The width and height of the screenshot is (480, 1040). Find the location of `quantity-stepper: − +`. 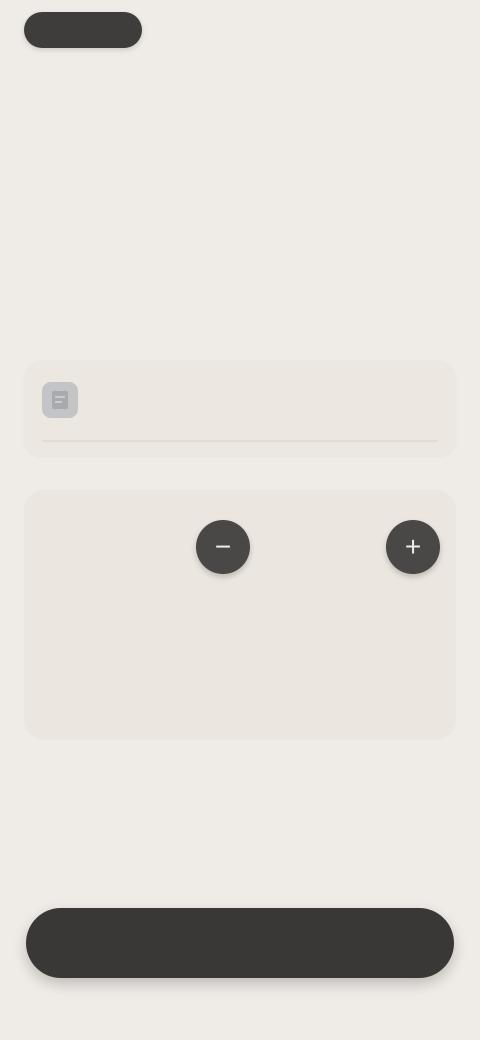

quantity-stepper: − + is located at coordinates (318, 547).